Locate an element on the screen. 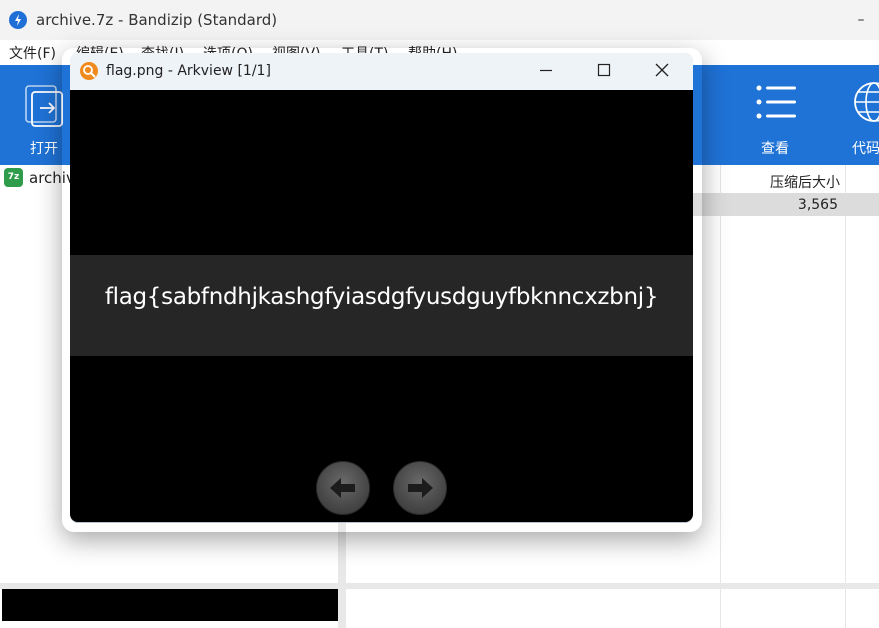 The width and height of the screenshot is (879, 628). 7z-archive-icon: 7z is located at coordinates (13, 177).